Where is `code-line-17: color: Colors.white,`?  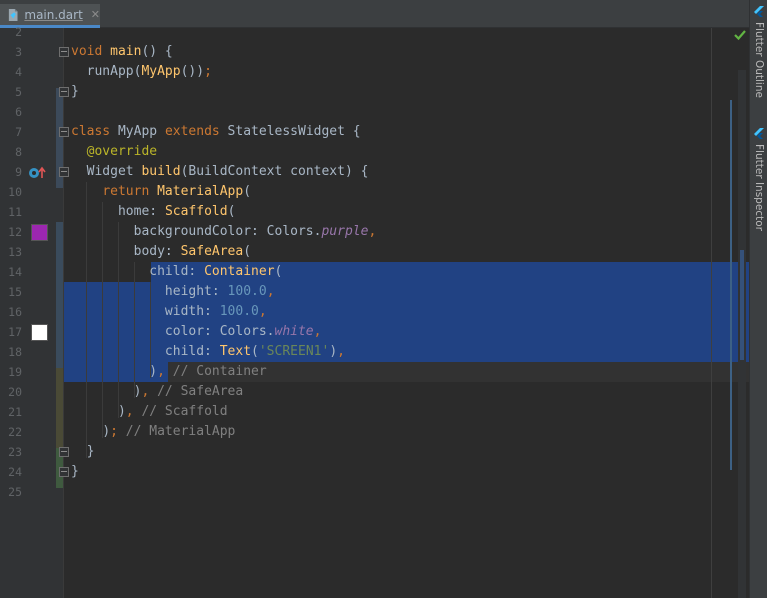 code-line-17: color: Colors.white, is located at coordinates (243, 331).